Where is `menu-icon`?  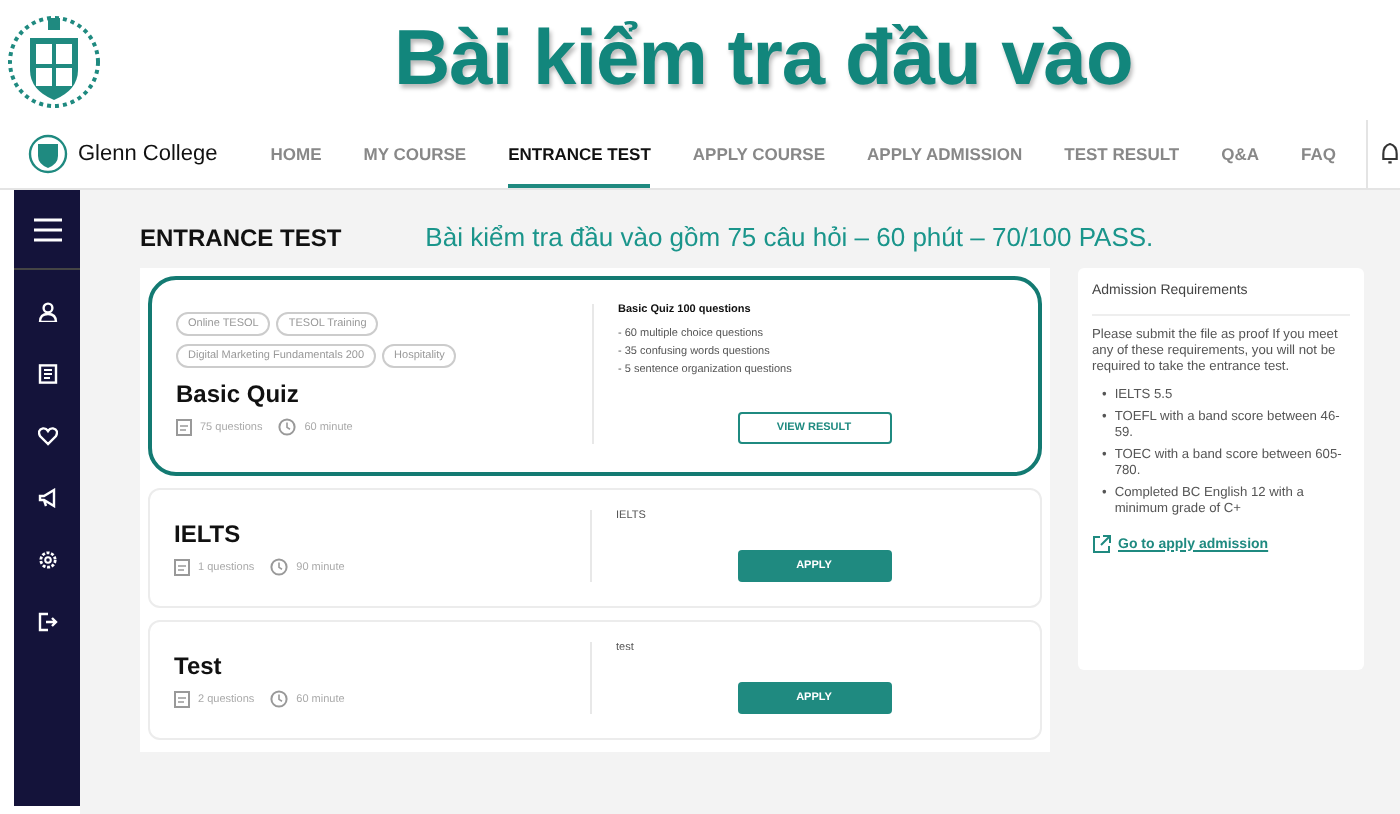 menu-icon is located at coordinates (47, 230).